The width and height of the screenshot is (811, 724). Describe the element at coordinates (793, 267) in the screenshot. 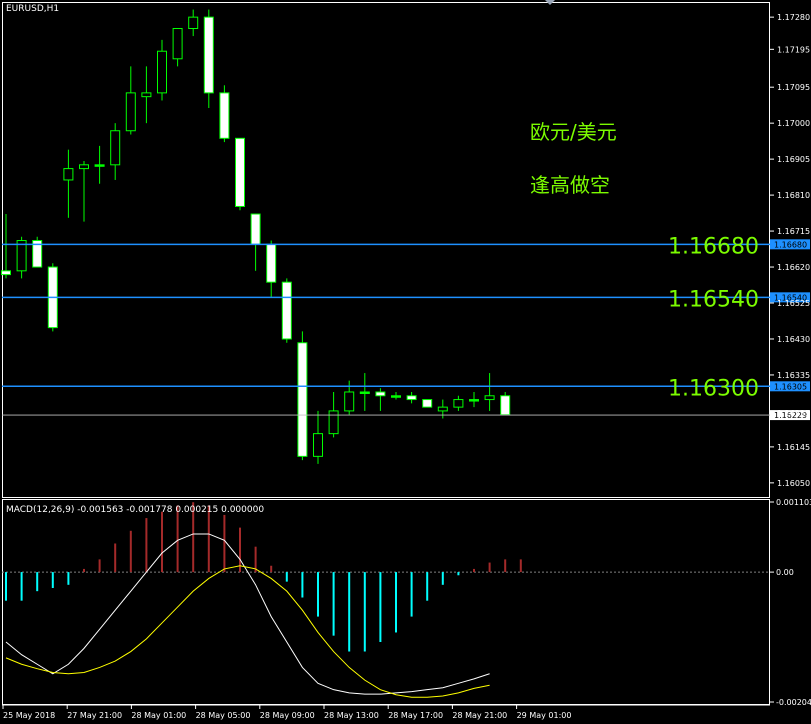

I see `price-tick-label: 1.16620` at that location.